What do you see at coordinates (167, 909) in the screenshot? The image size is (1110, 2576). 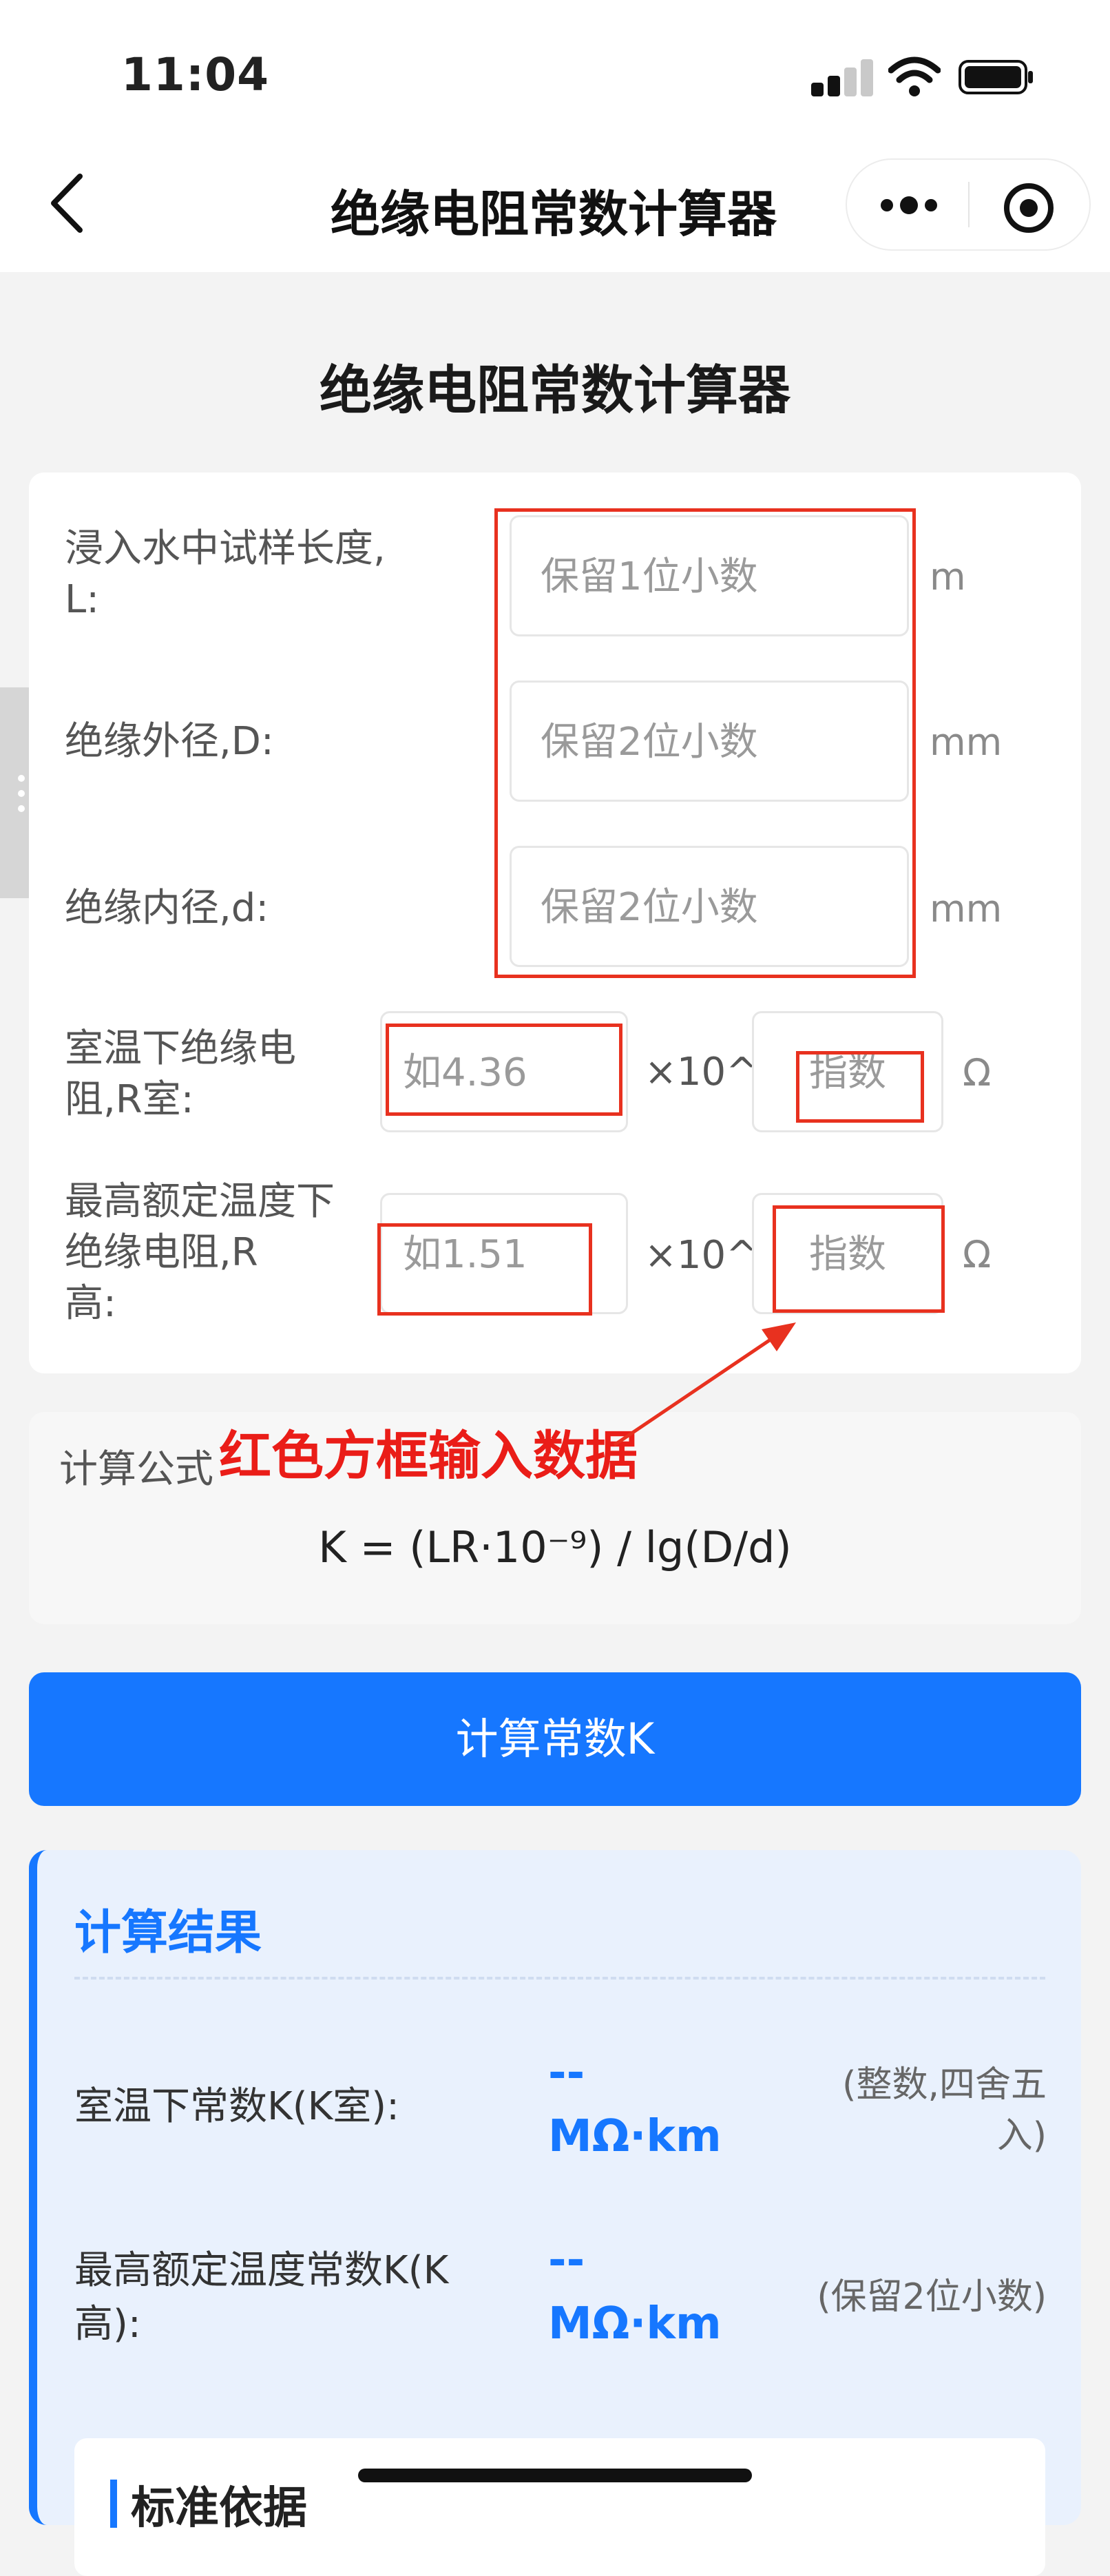 I see `inner-diameter-label: 绝缘内径,d:` at bounding box center [167, 909].